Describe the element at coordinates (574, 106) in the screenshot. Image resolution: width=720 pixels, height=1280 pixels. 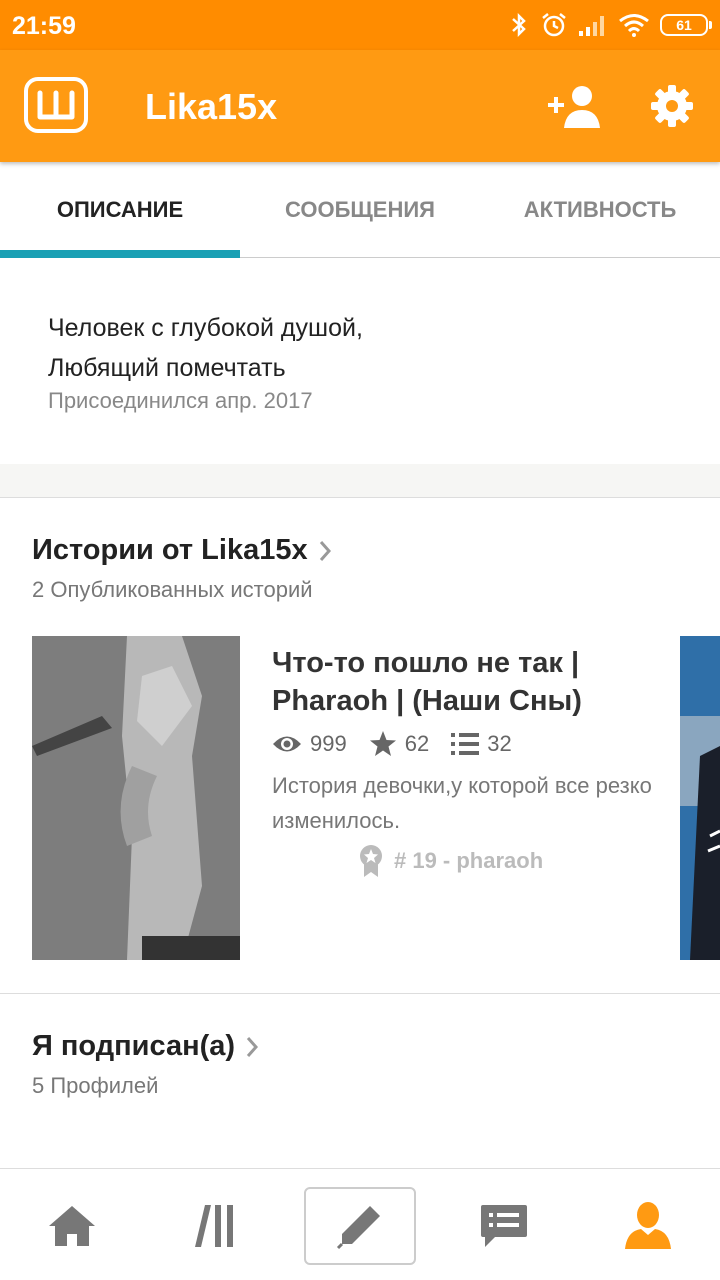
I see `add-user-icon` at that location.